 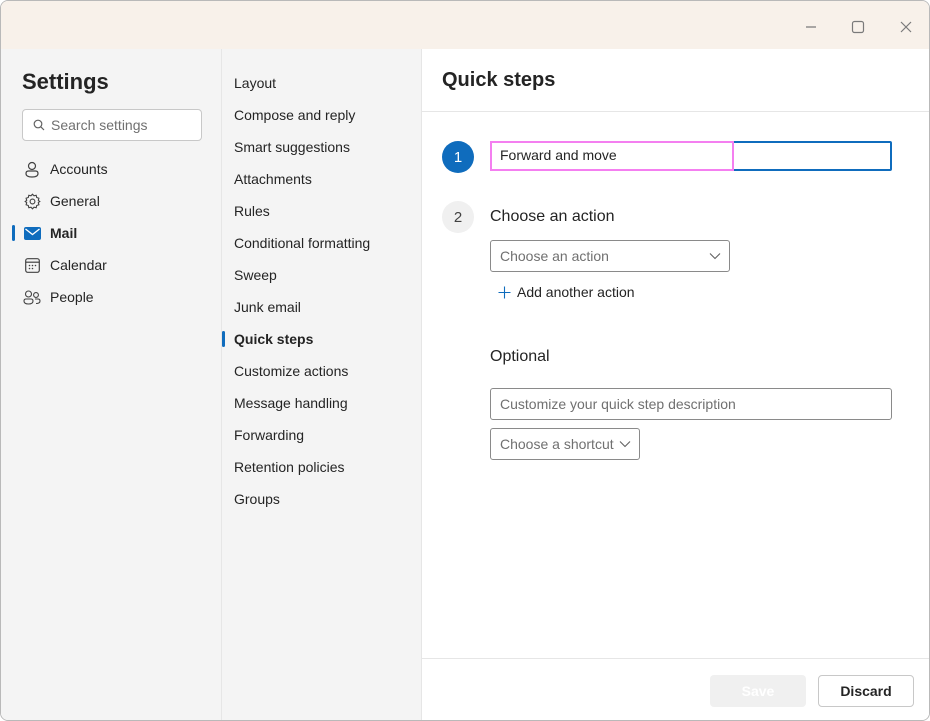 I want to click on sidebar-item-accounts: Accounts, so click(x=111, y=169).